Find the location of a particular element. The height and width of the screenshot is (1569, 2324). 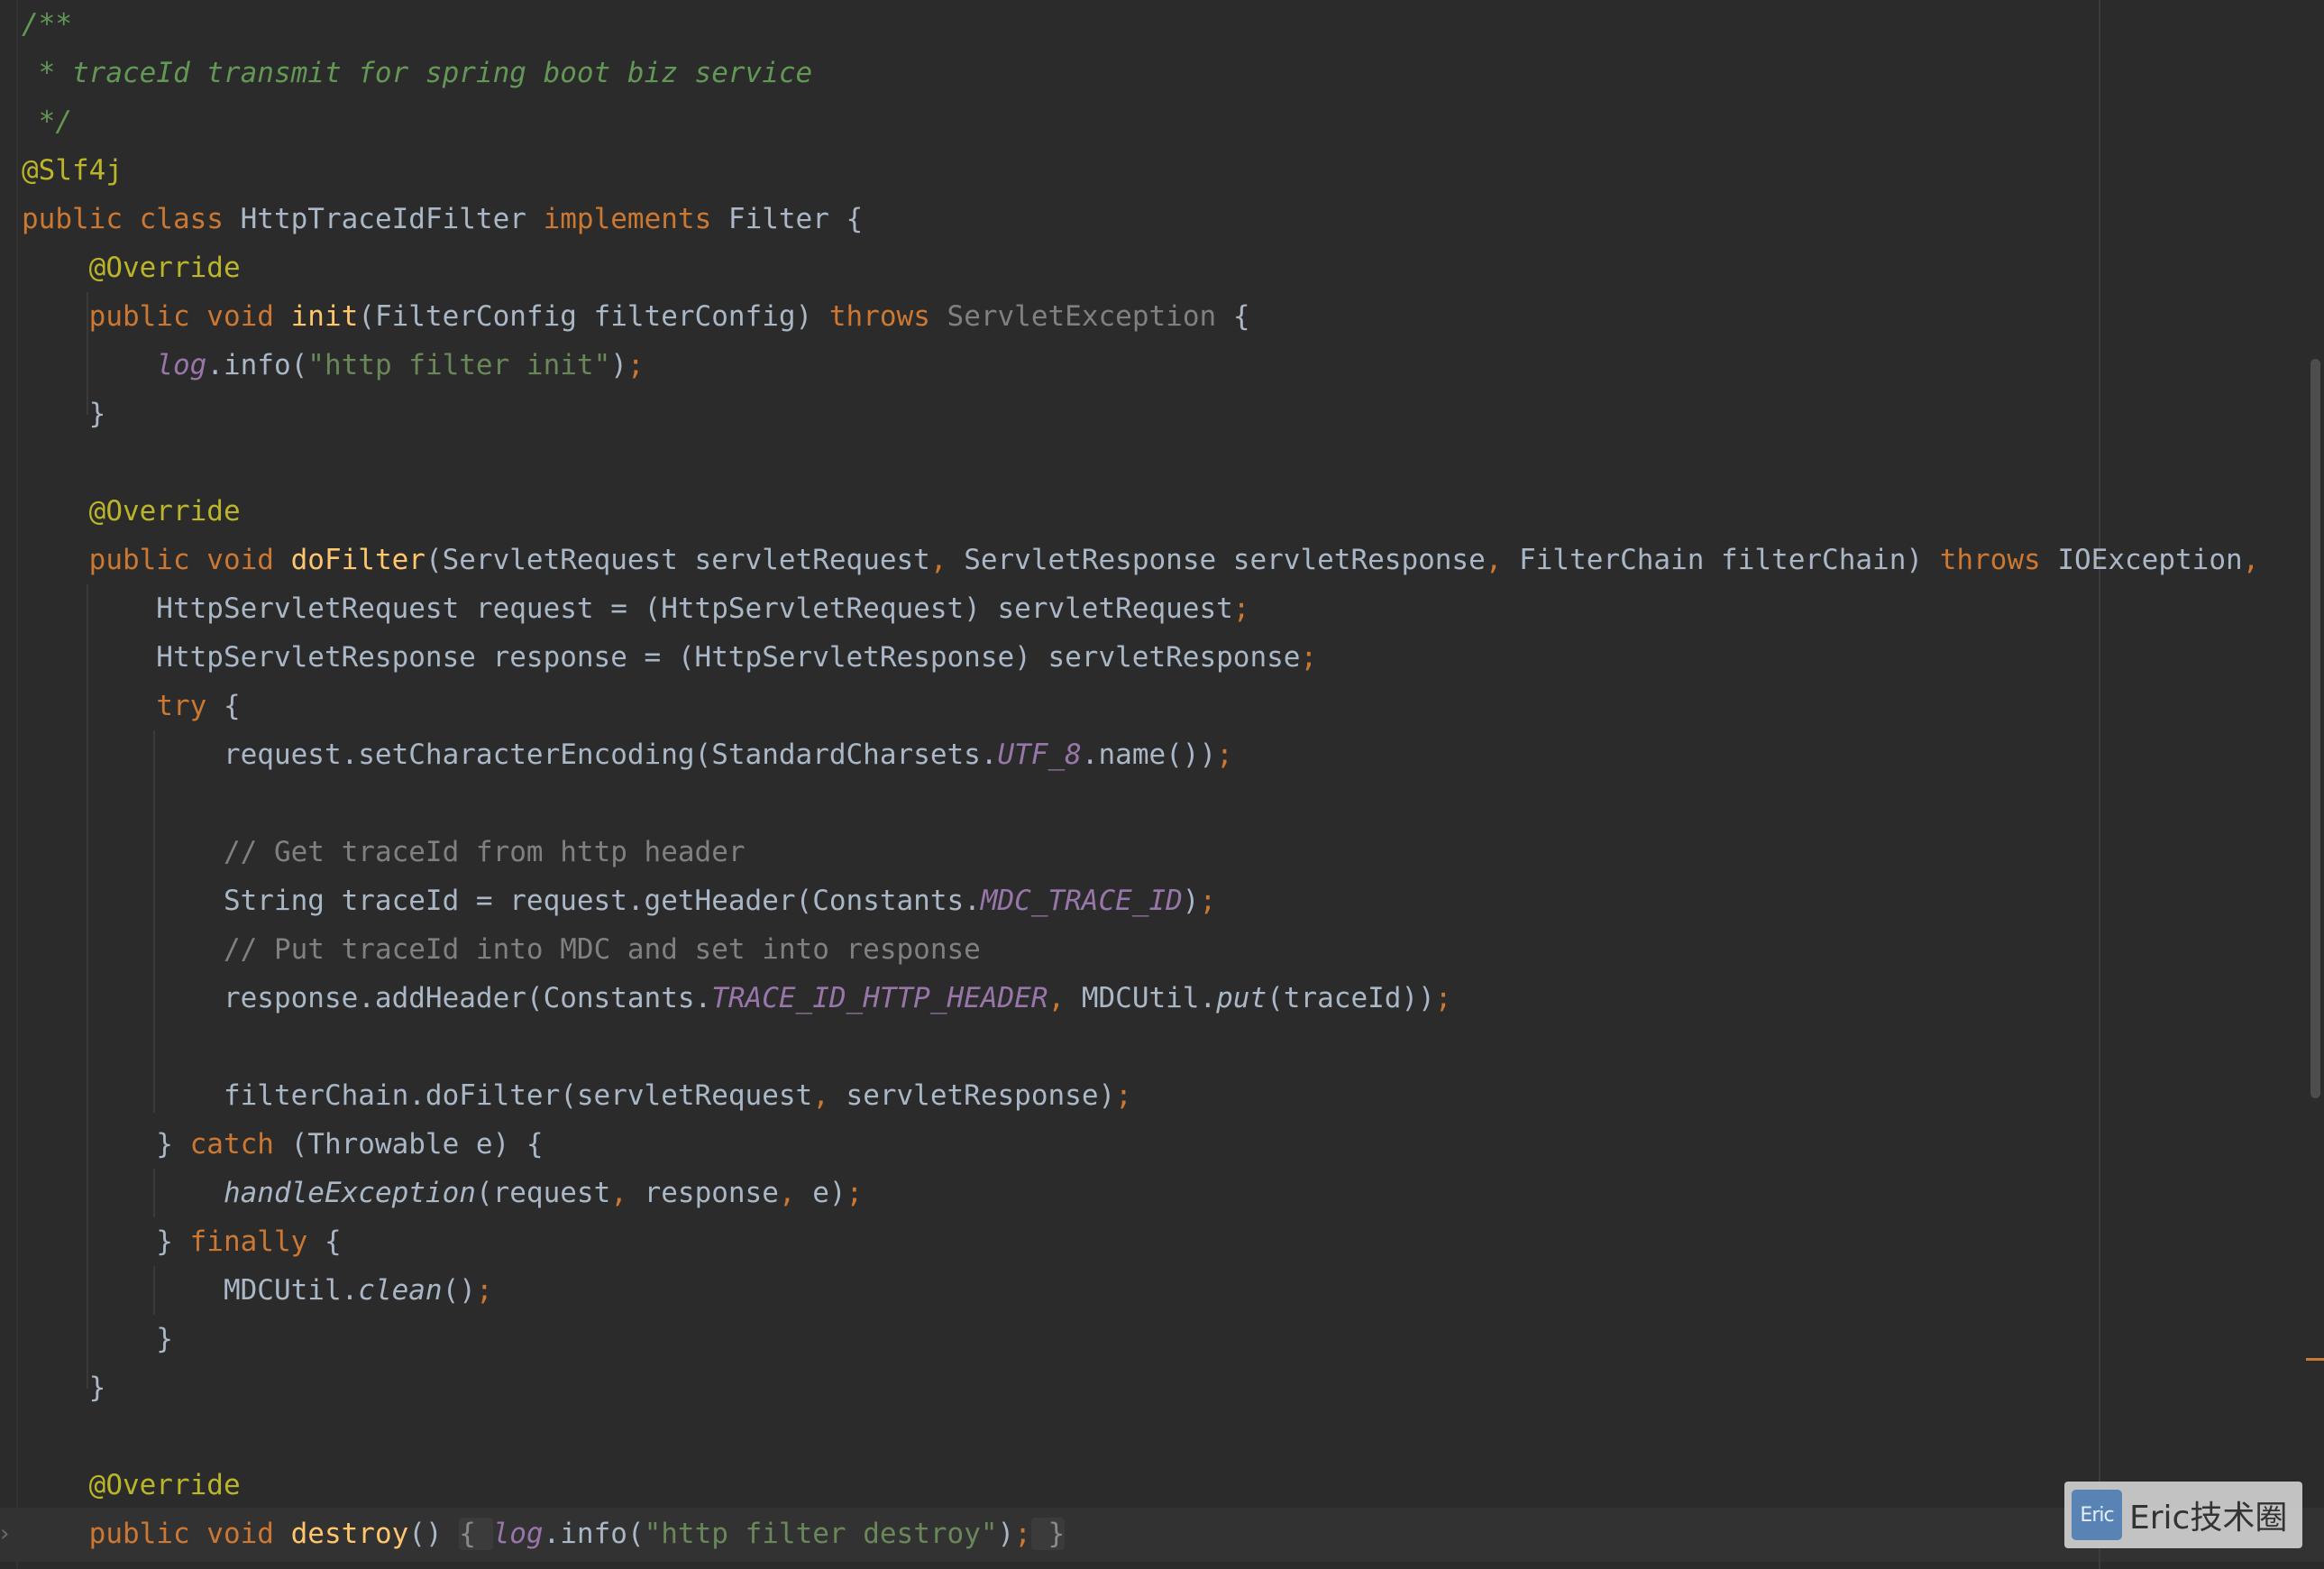

code-line: } catch (Throwable e) { is located at coordinates (282, 1144).